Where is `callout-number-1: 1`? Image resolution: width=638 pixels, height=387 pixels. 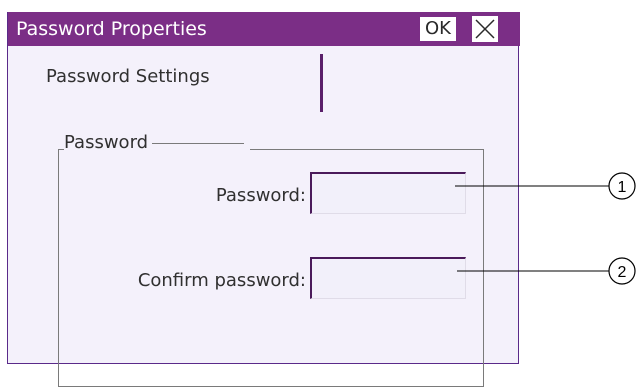
callout-number-1: 1 is located at coordinates (622, 187).